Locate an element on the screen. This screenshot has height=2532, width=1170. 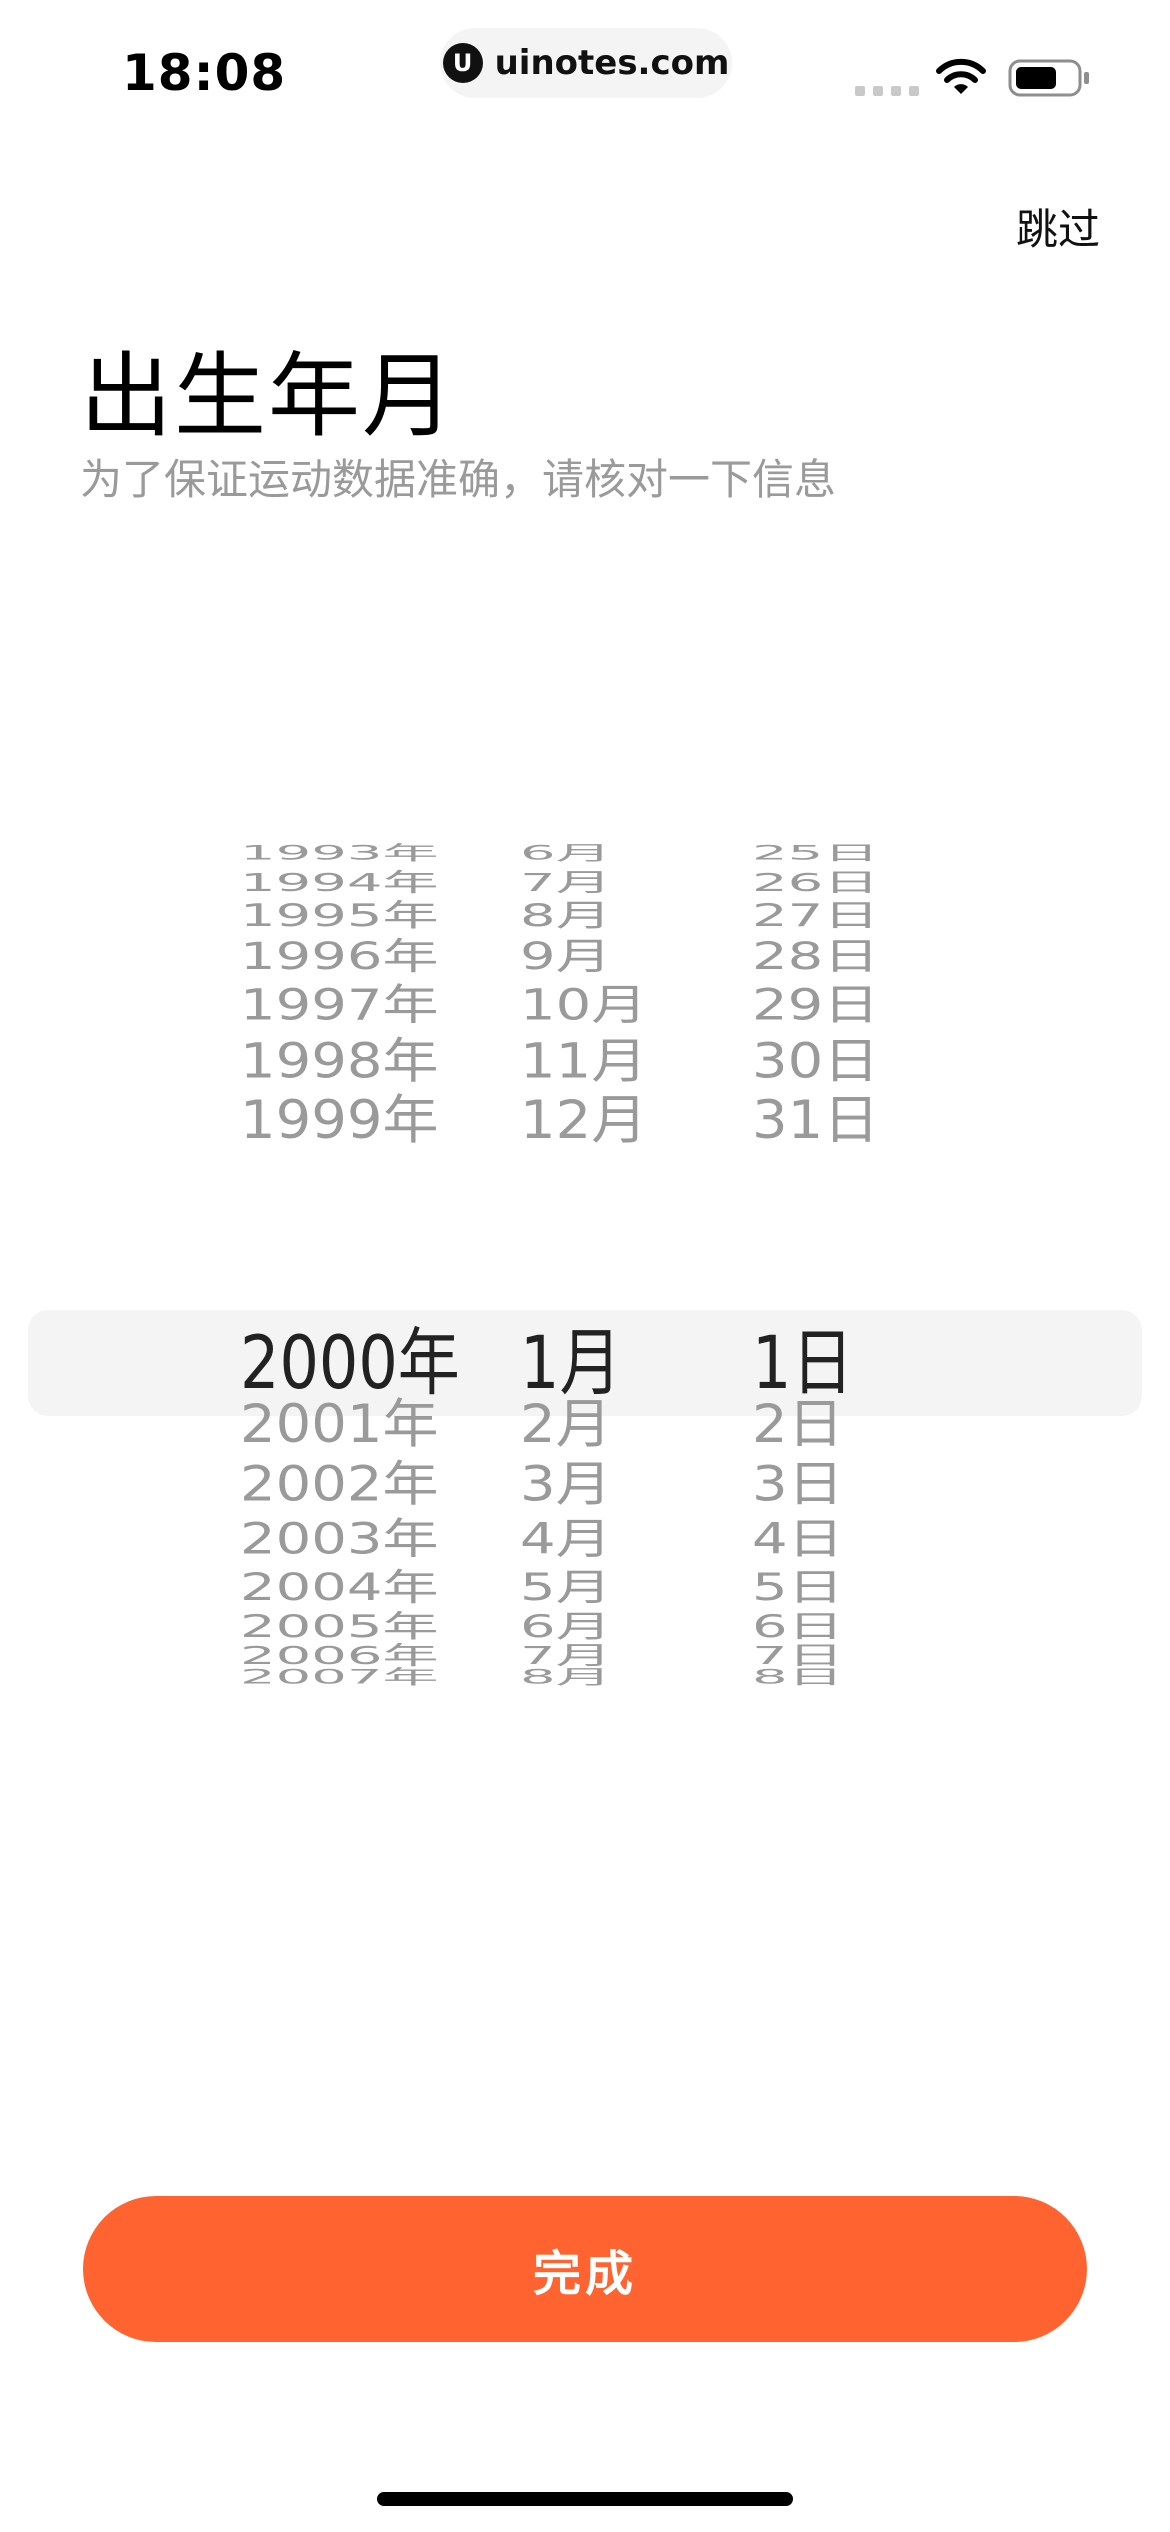
picker-year-cell: 2004年 is located at coordinates (339, 1588).